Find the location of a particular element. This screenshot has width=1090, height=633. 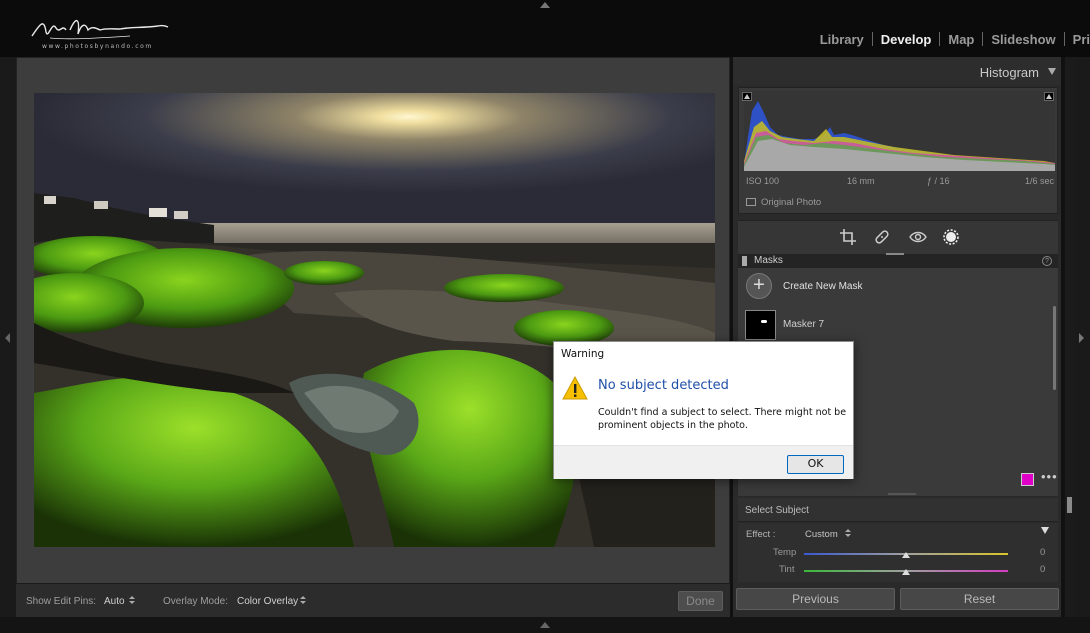

masks-title: Masks is located at coordinates (768, 260).